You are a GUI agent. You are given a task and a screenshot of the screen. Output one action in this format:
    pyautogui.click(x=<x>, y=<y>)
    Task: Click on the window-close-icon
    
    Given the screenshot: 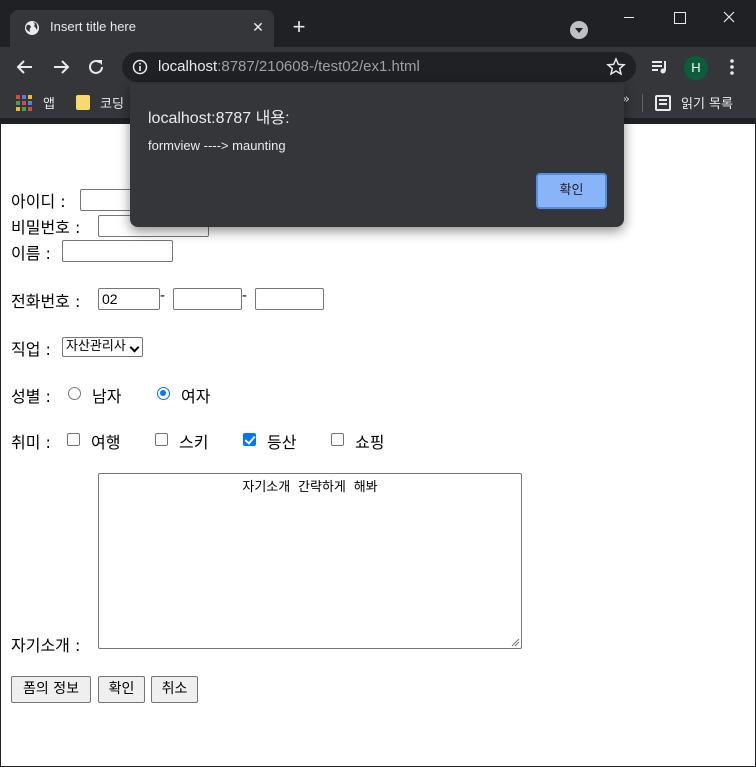 What is the action you would take?
    pyautogui.click(x=729, y=18)
    